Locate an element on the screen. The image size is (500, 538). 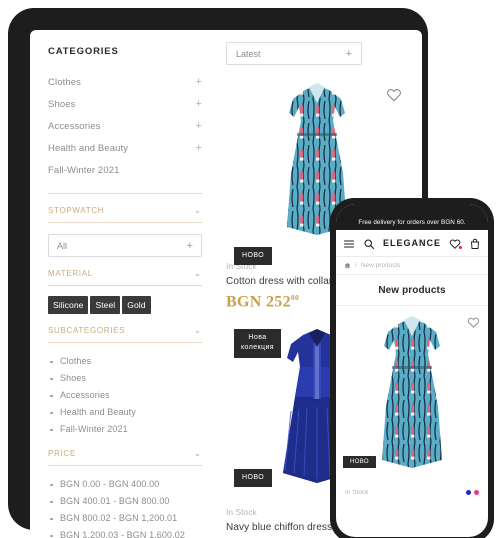
category-item-health-and-beauty: Health and Beauty + is located at coordinates (125, 148).